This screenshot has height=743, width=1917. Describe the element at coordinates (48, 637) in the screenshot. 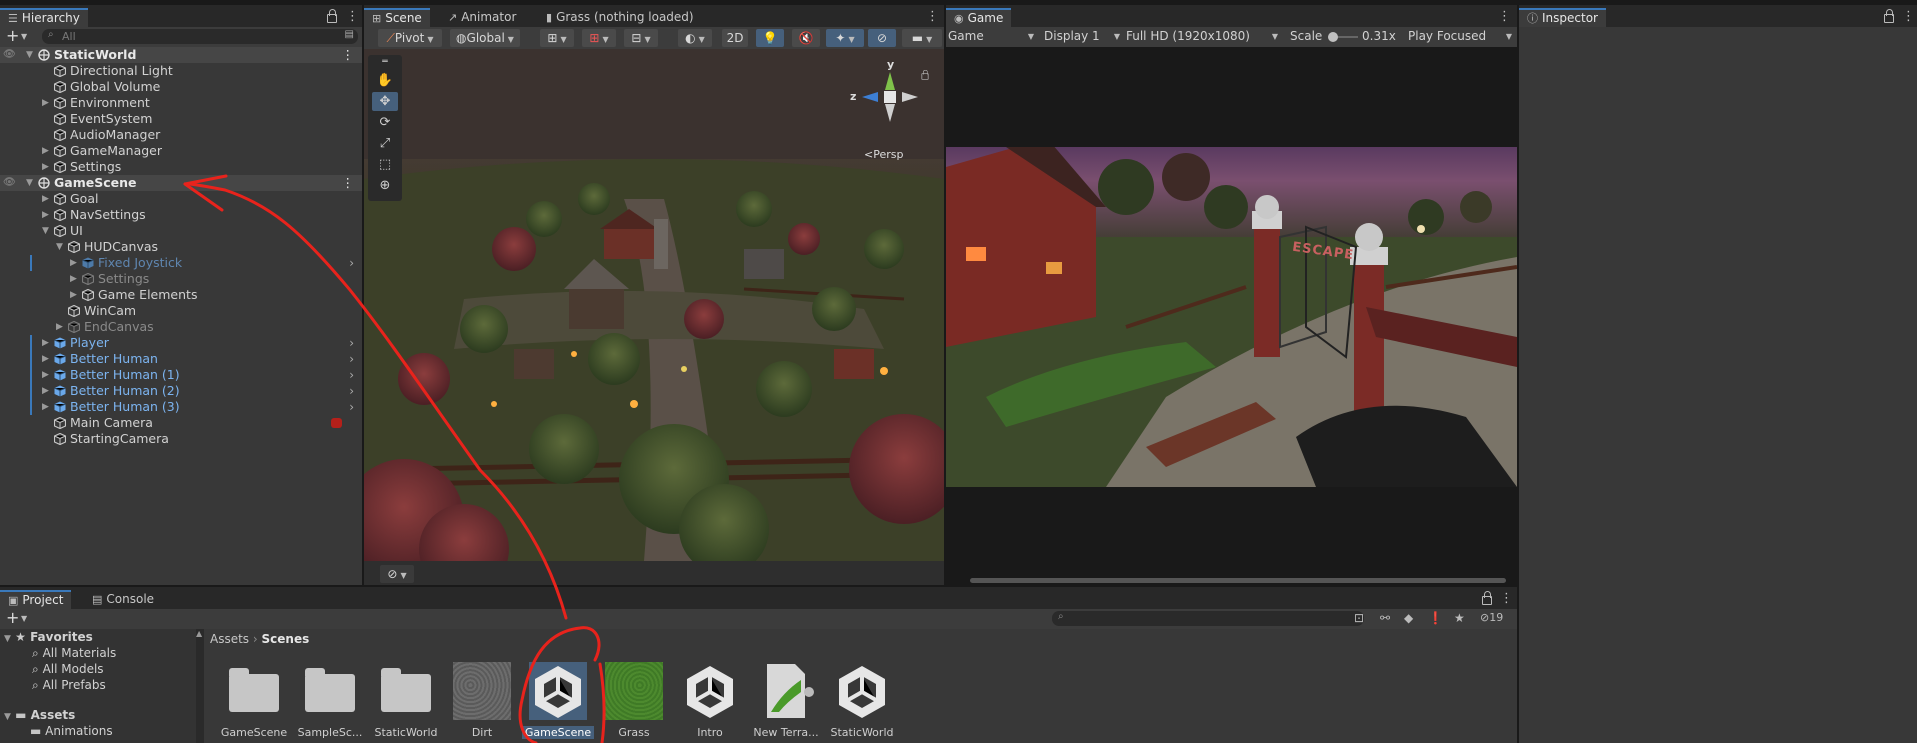

I see `favorites-header: ▼ ★ Favorites` at that location.